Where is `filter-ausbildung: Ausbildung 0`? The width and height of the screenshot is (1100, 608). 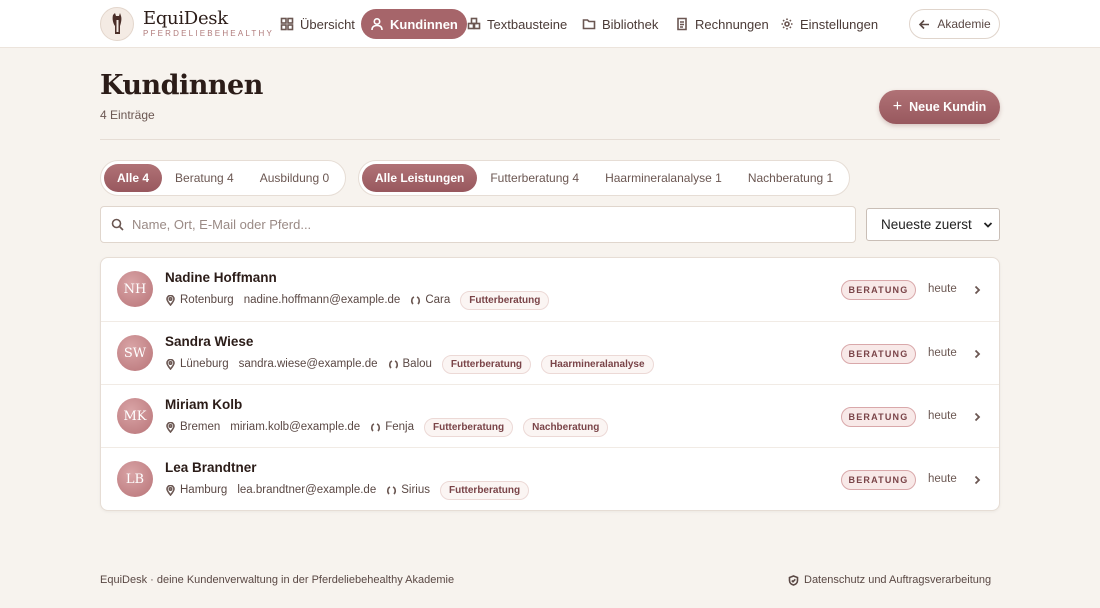 filter-ausbildung: Ausbildung 0 is located at coordinates (294, 178).